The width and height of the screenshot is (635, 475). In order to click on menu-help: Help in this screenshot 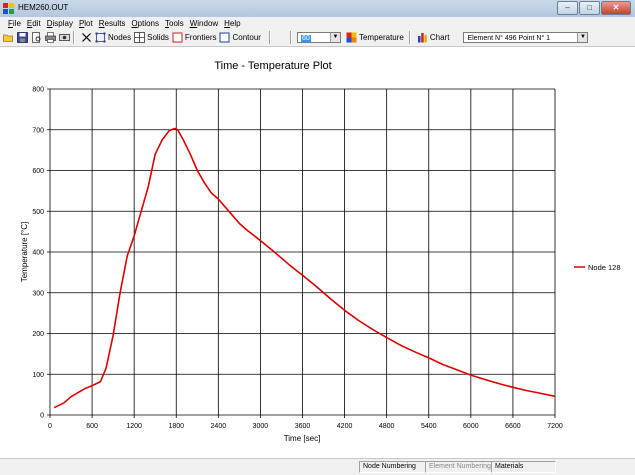, I will do `click(232, 23)`.